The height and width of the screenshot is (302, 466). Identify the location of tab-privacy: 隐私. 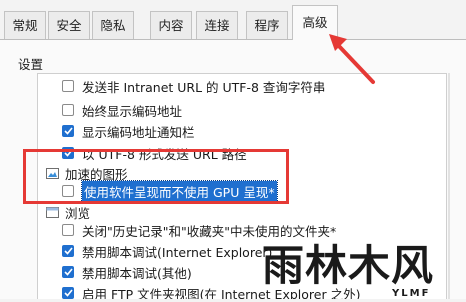
(113, 25).